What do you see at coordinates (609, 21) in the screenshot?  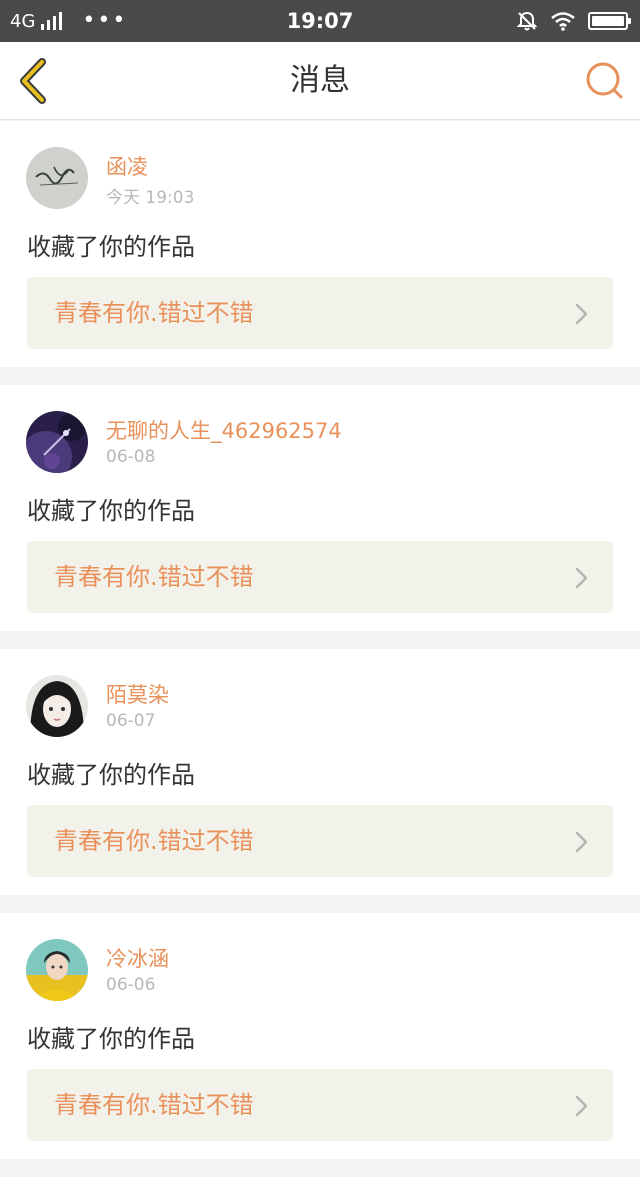 I see `battery-icon` at bounding box center [609, 21].